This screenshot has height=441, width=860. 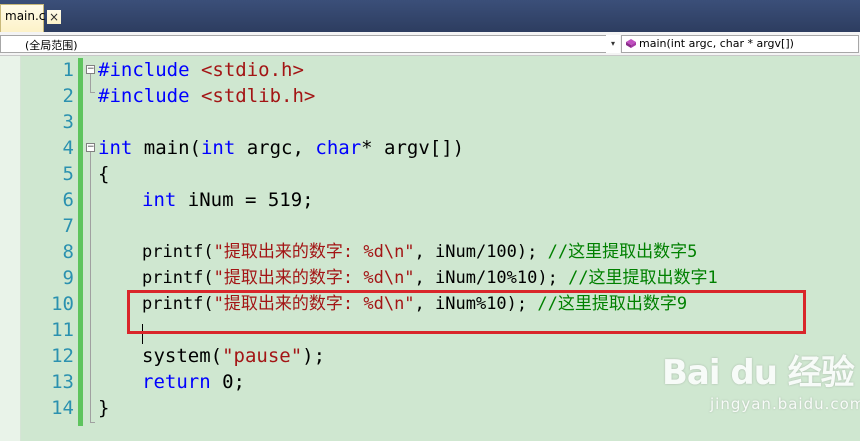 I want to click on line-number: 5, so click(x=68, y=174).